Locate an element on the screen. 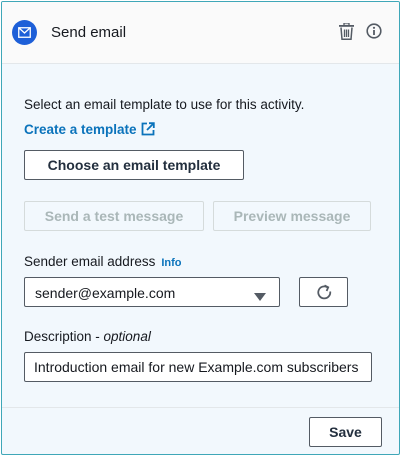 The width and height of the screenshot is (403, 458). sender-email-select: sender@example.com is located at coordinates (152, 292).